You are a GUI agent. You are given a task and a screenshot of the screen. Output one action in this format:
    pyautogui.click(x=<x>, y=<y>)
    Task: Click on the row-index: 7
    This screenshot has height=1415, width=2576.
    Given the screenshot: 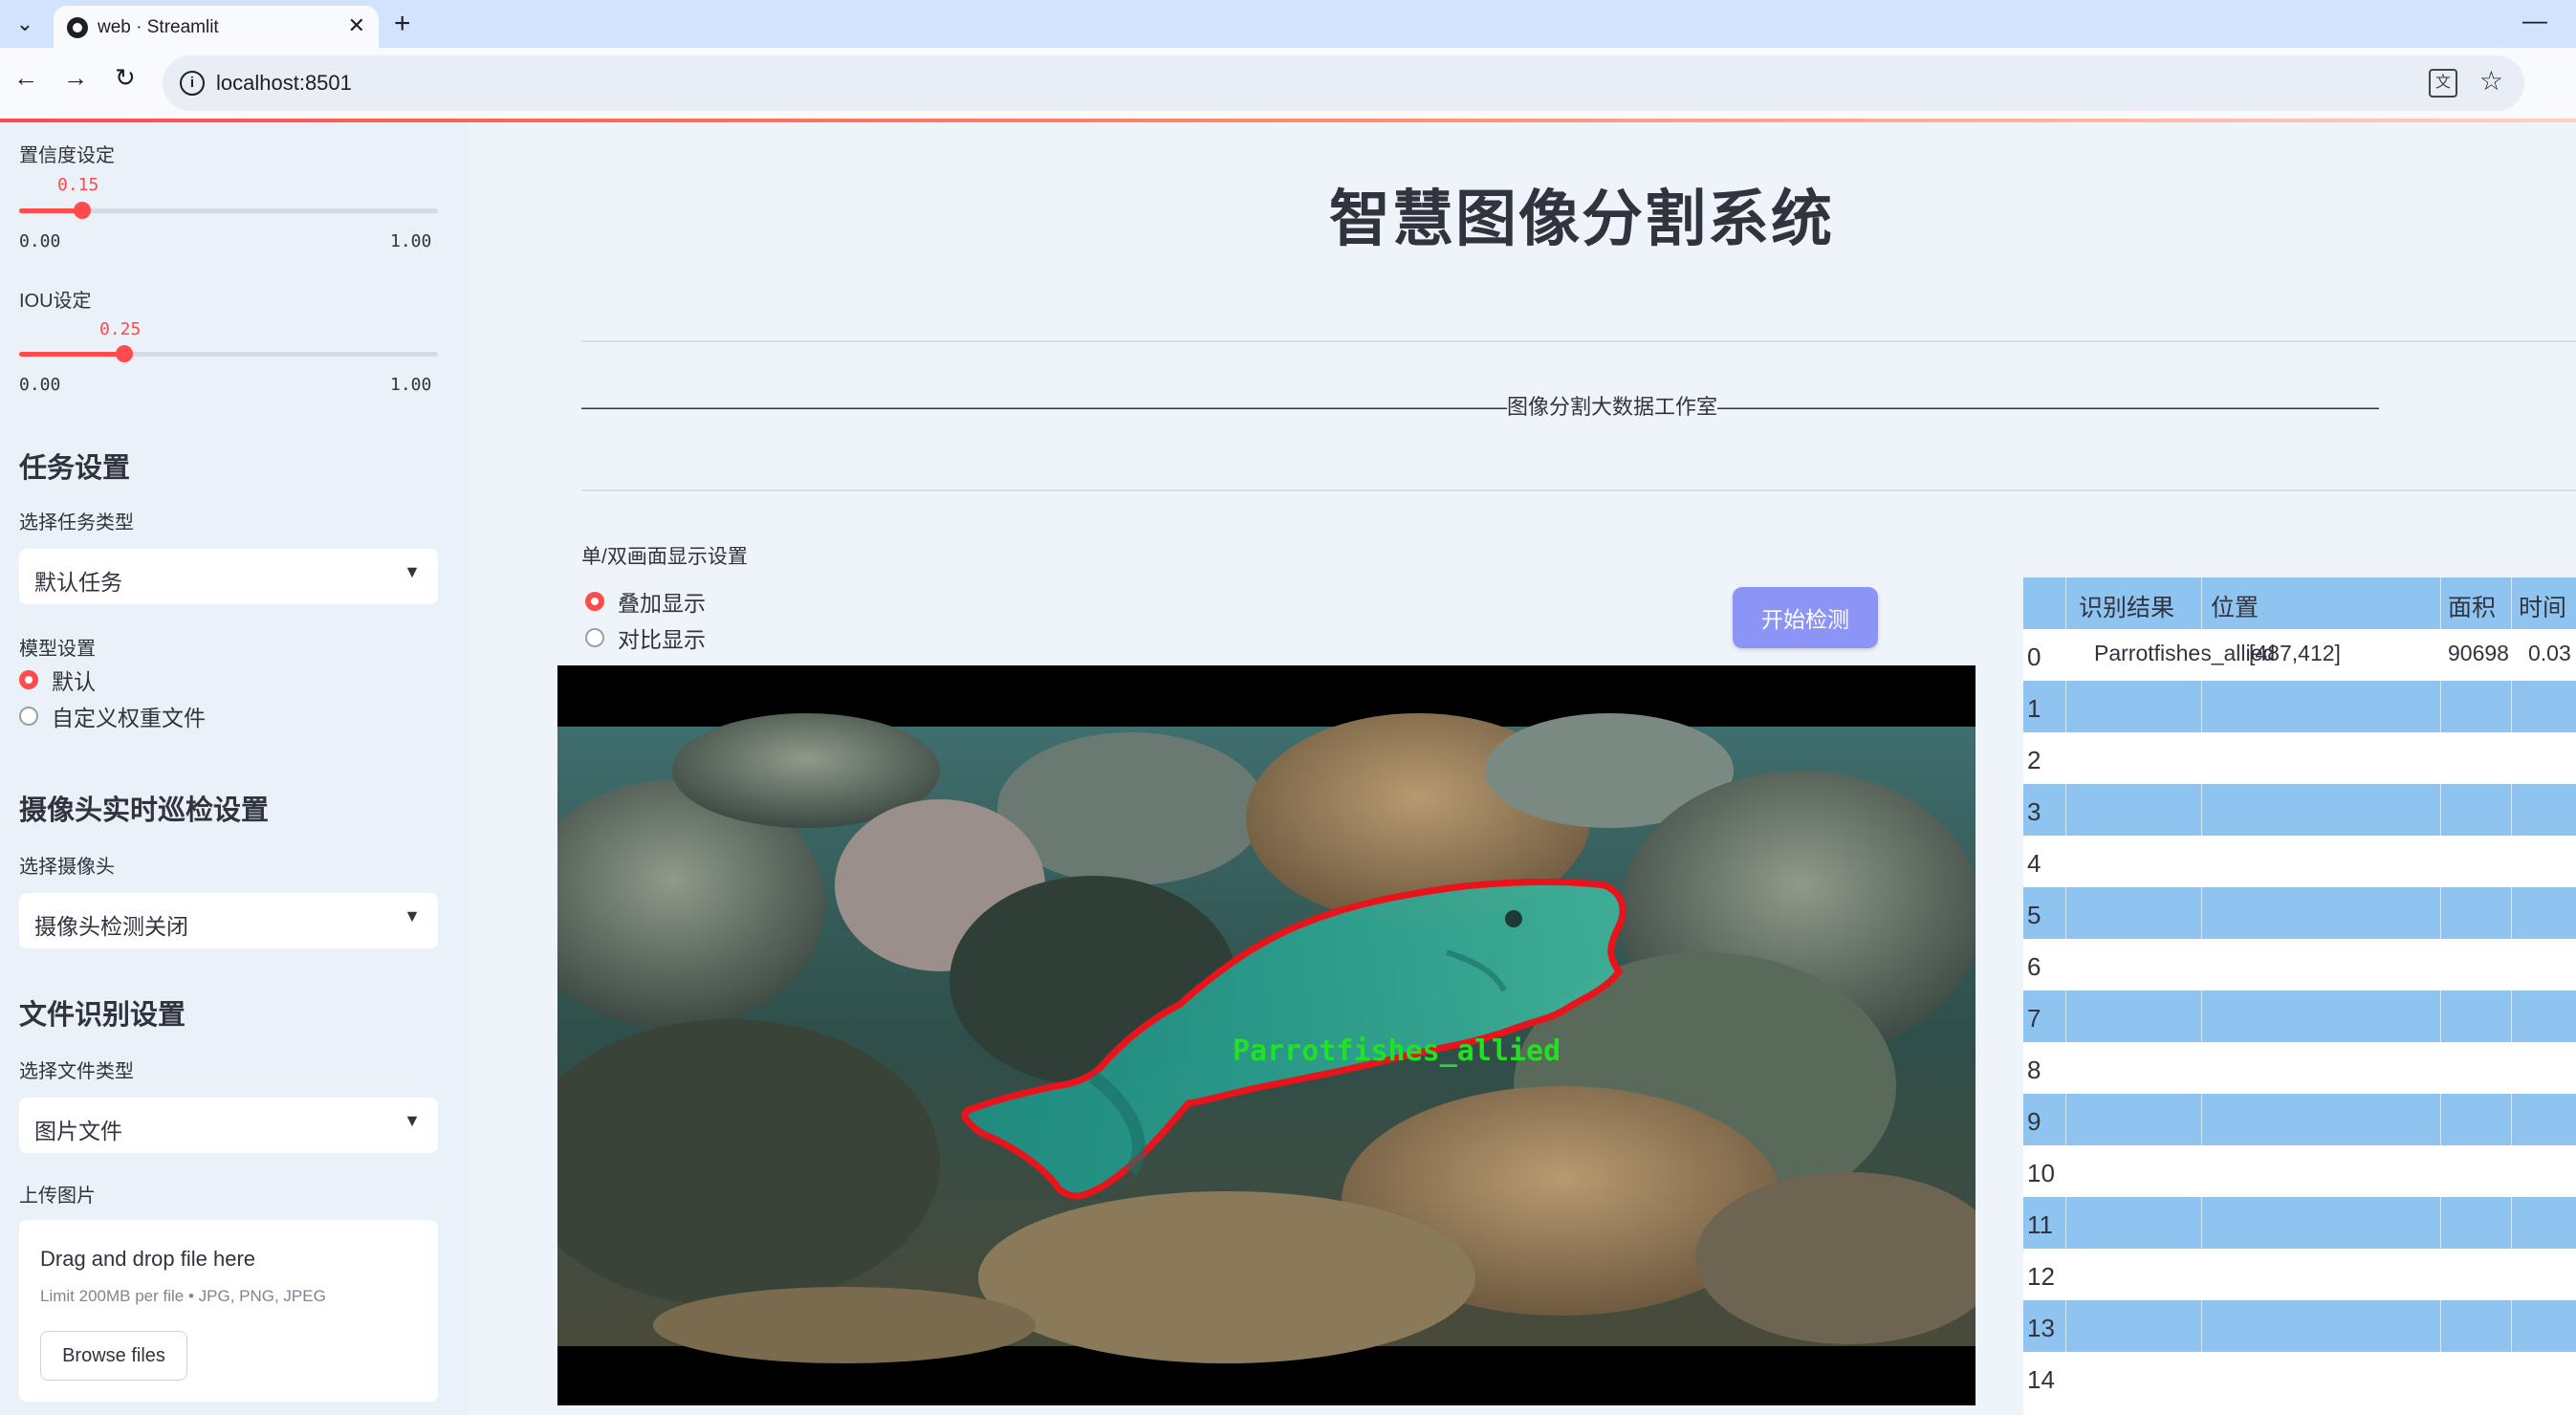 What is the action you would take?
    pyautogui.click(x=2034, y=1019)
    